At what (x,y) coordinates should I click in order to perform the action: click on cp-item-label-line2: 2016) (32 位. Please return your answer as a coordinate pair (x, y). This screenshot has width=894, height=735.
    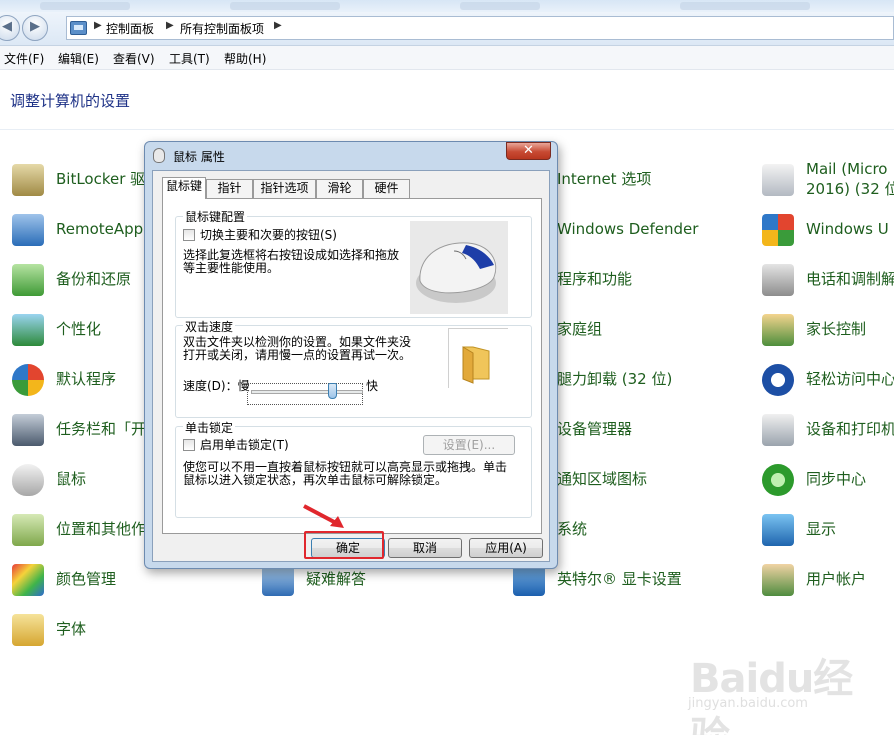
    Looking at the image, I should click on (850, 189).